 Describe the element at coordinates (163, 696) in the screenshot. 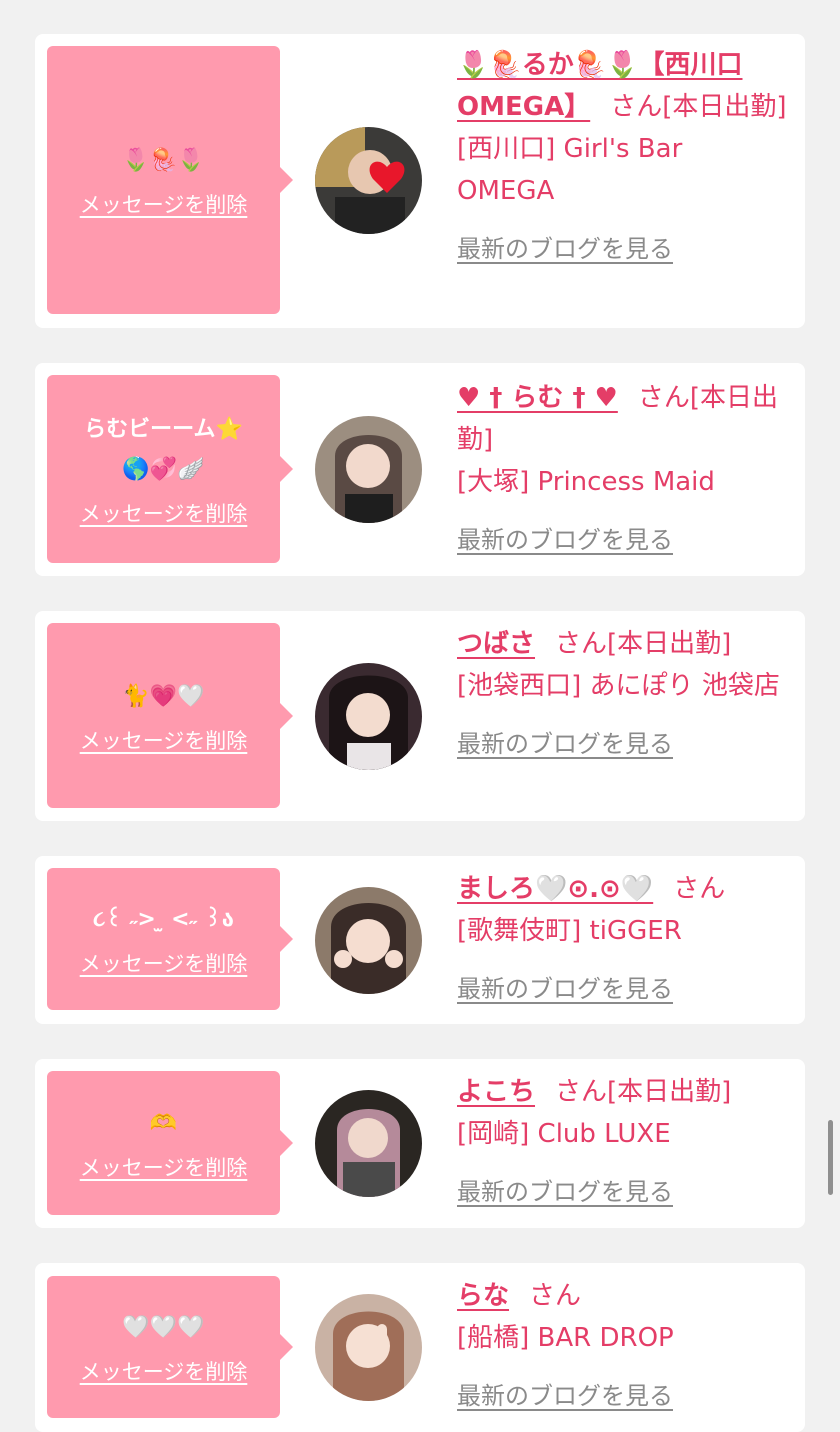

I see `message-text: 🐈💗🤍` at that location.